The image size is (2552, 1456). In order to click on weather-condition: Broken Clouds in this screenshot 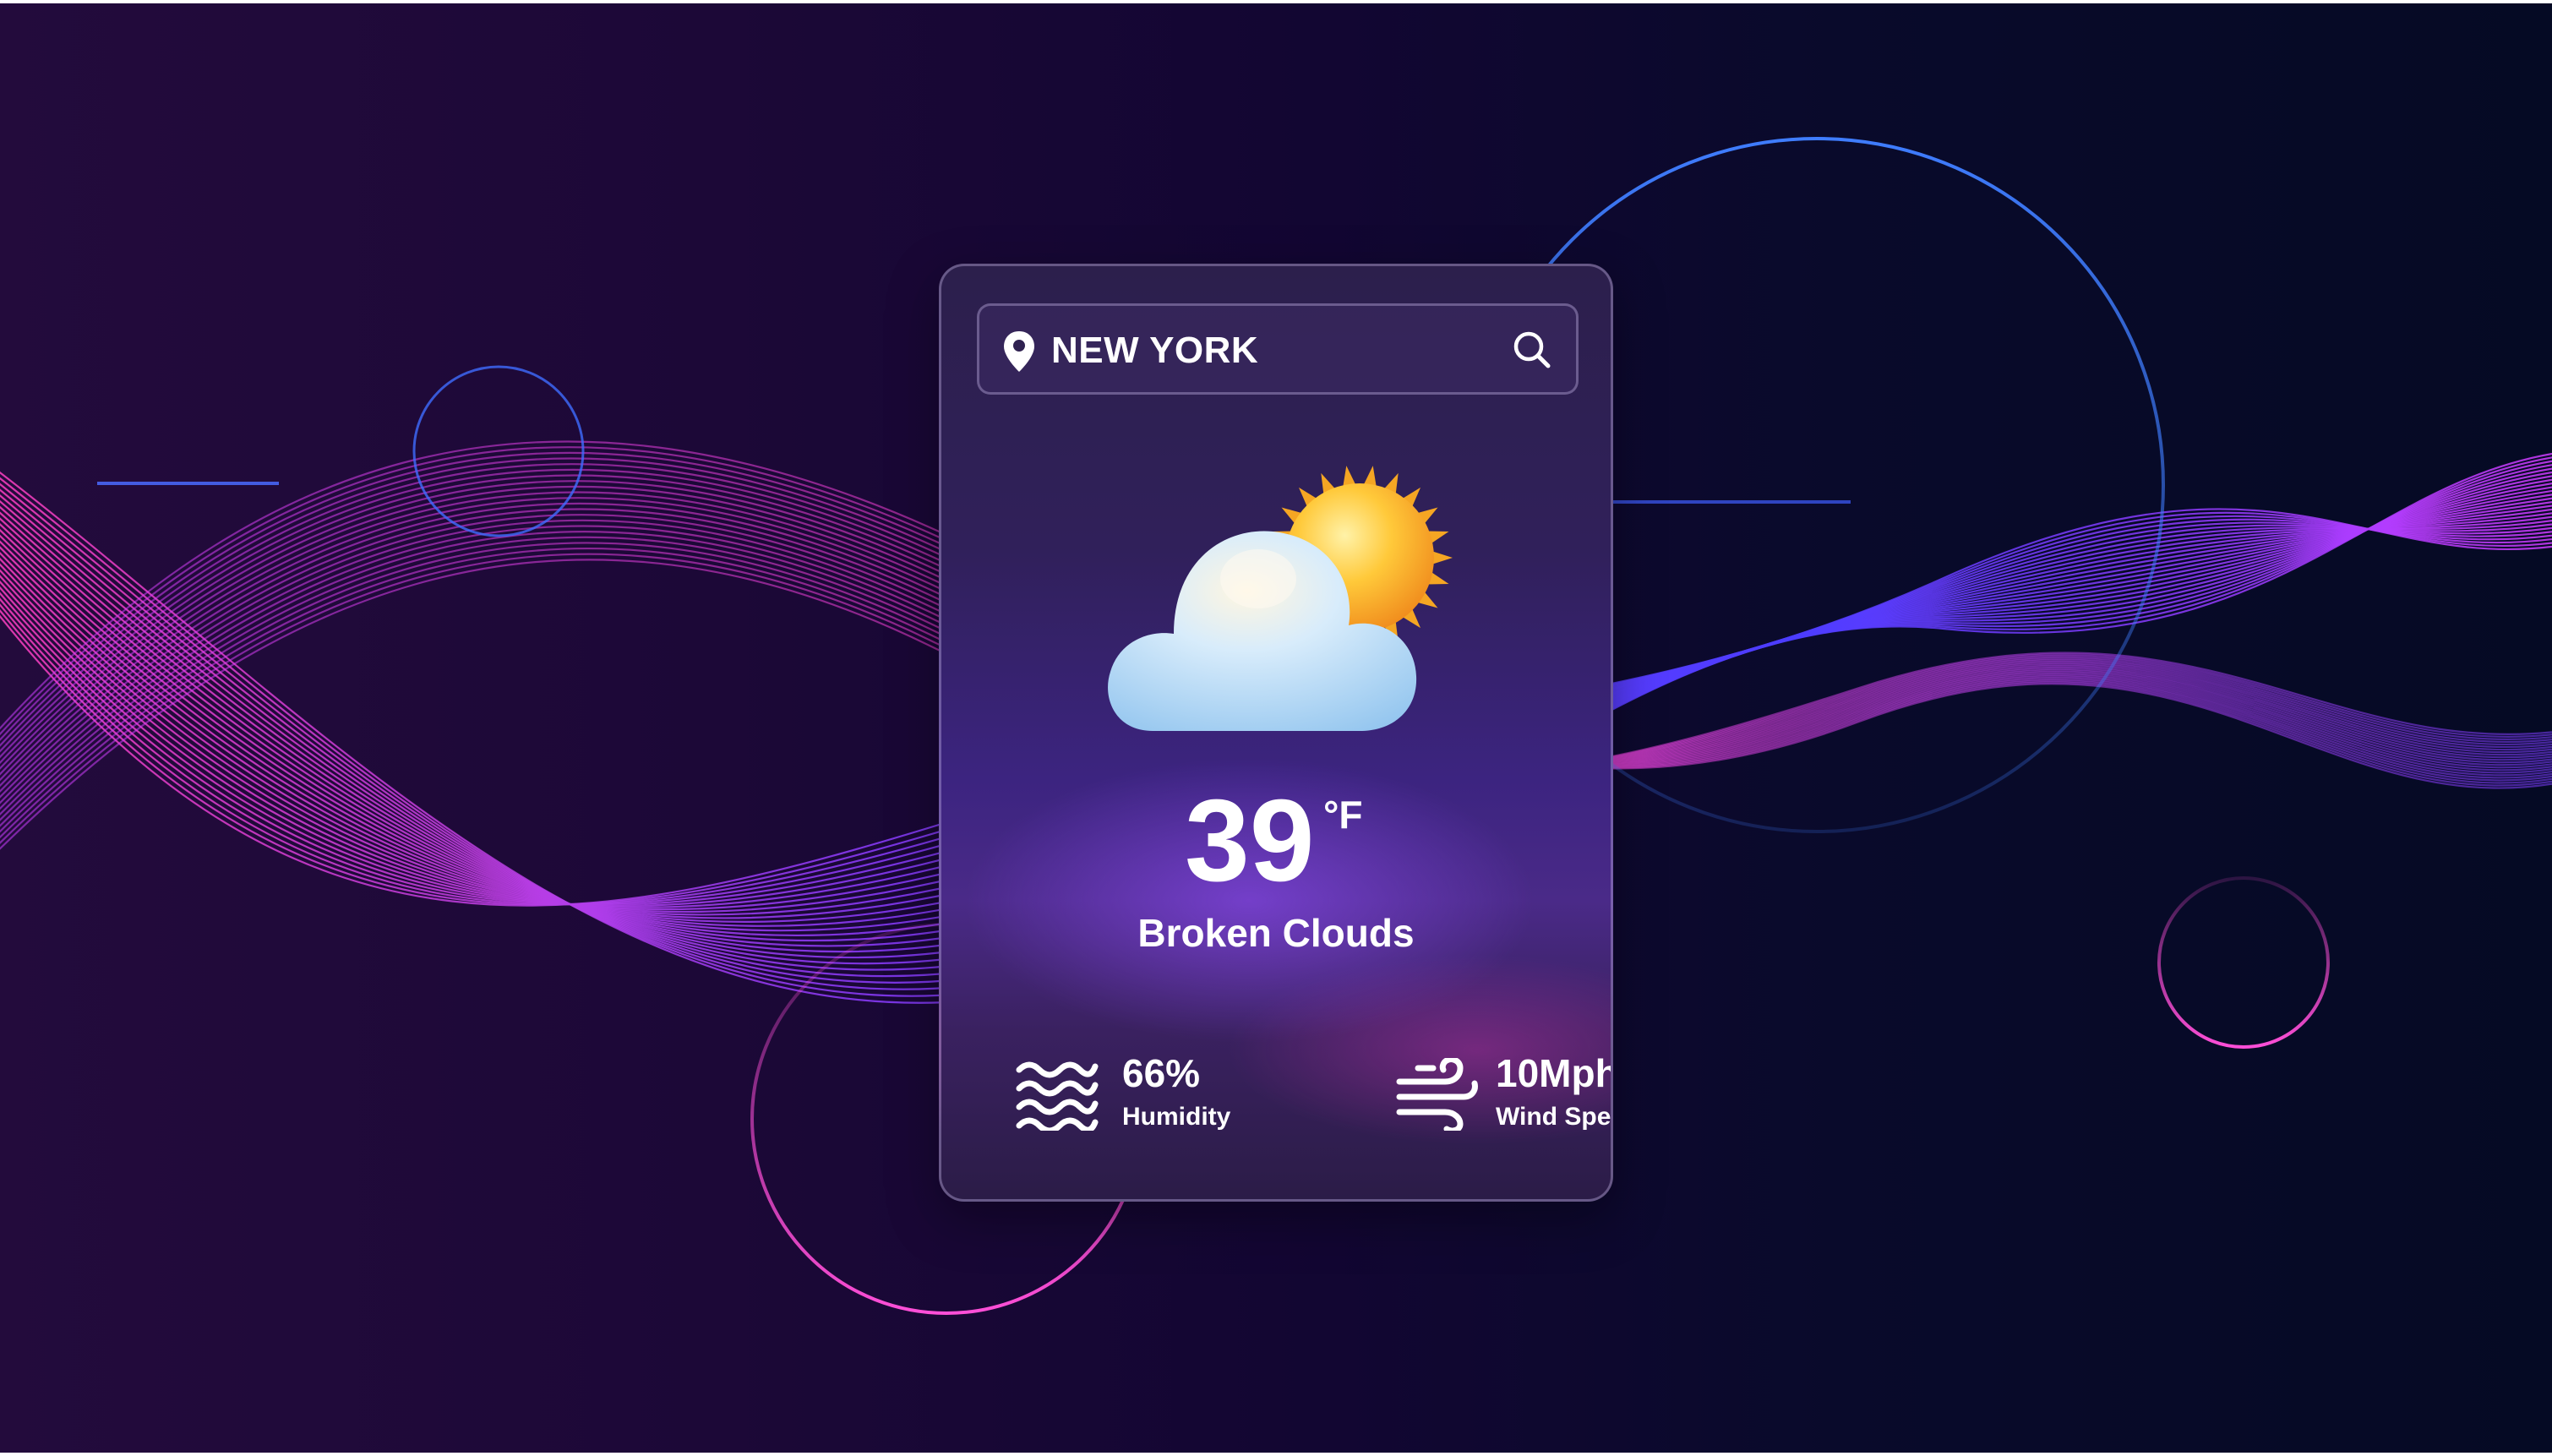, I will do `click(1276, 933)`.